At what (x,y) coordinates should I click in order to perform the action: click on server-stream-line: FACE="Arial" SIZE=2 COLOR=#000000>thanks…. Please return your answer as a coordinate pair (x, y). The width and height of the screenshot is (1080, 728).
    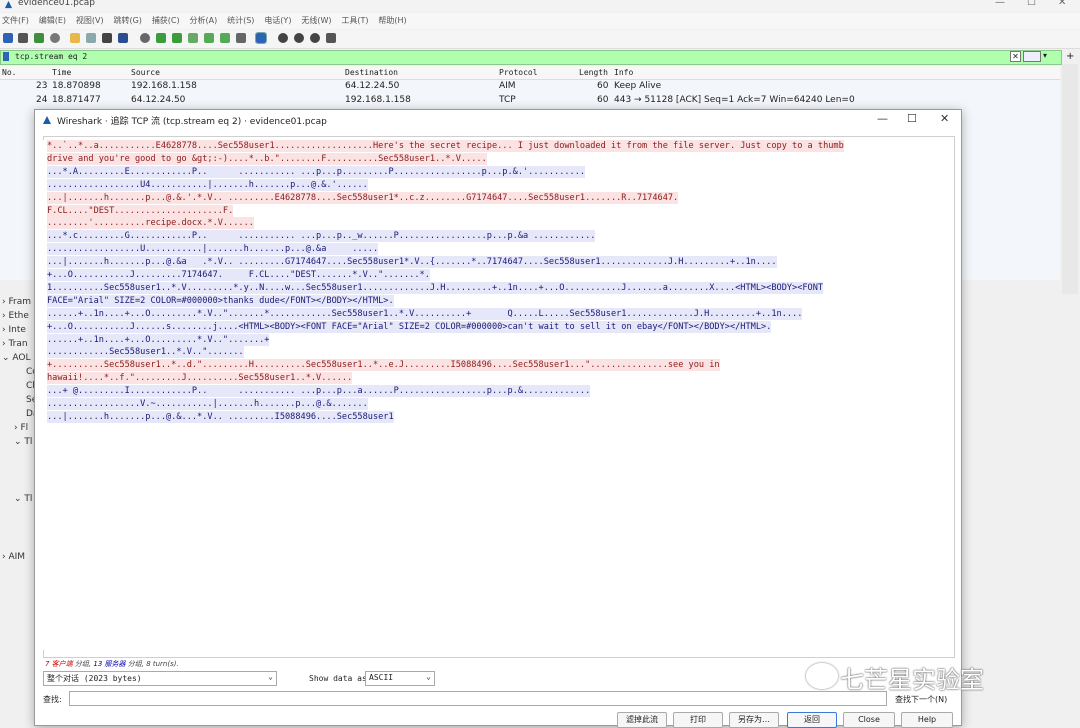
    Looking at the image, I should click on (220, 300).